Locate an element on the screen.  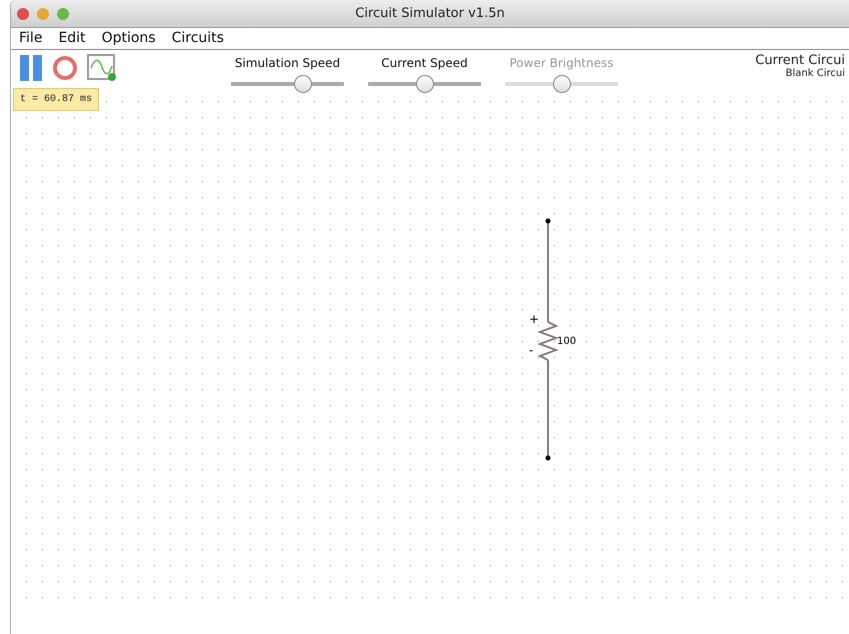
scope-icon is located at coordinates (102, 68).